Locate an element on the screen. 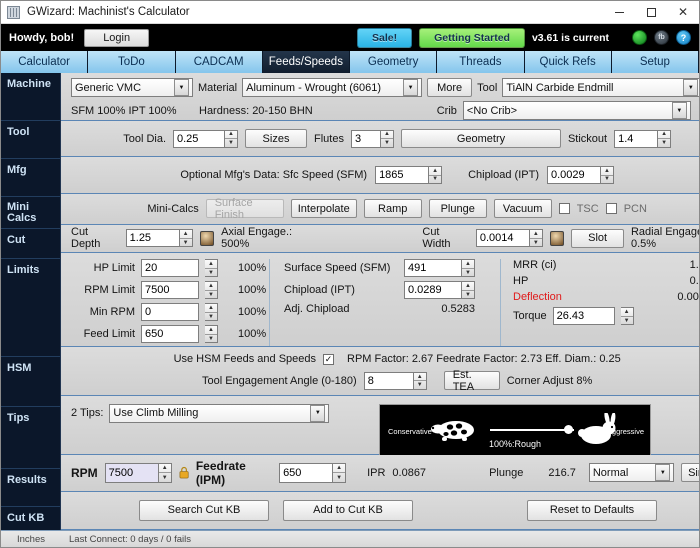 Image resolution: width=700 pixels, height=548 pixels. feed-limit-input: 650 is located at coordinates (170, 334).